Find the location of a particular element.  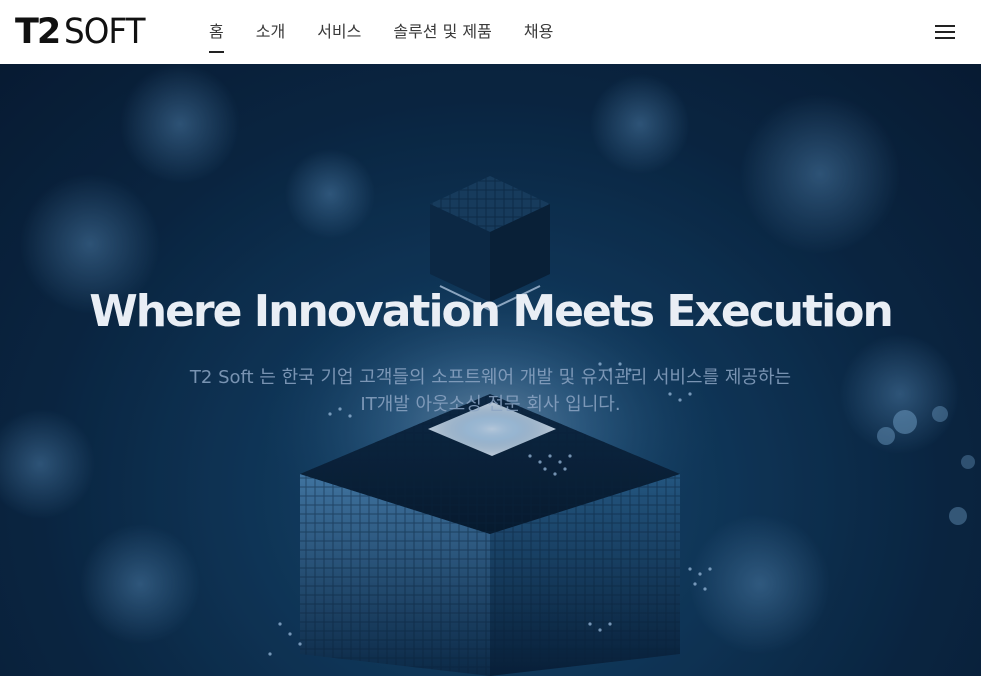

hamburger-menu-icon is located at coordinates (945, 32).